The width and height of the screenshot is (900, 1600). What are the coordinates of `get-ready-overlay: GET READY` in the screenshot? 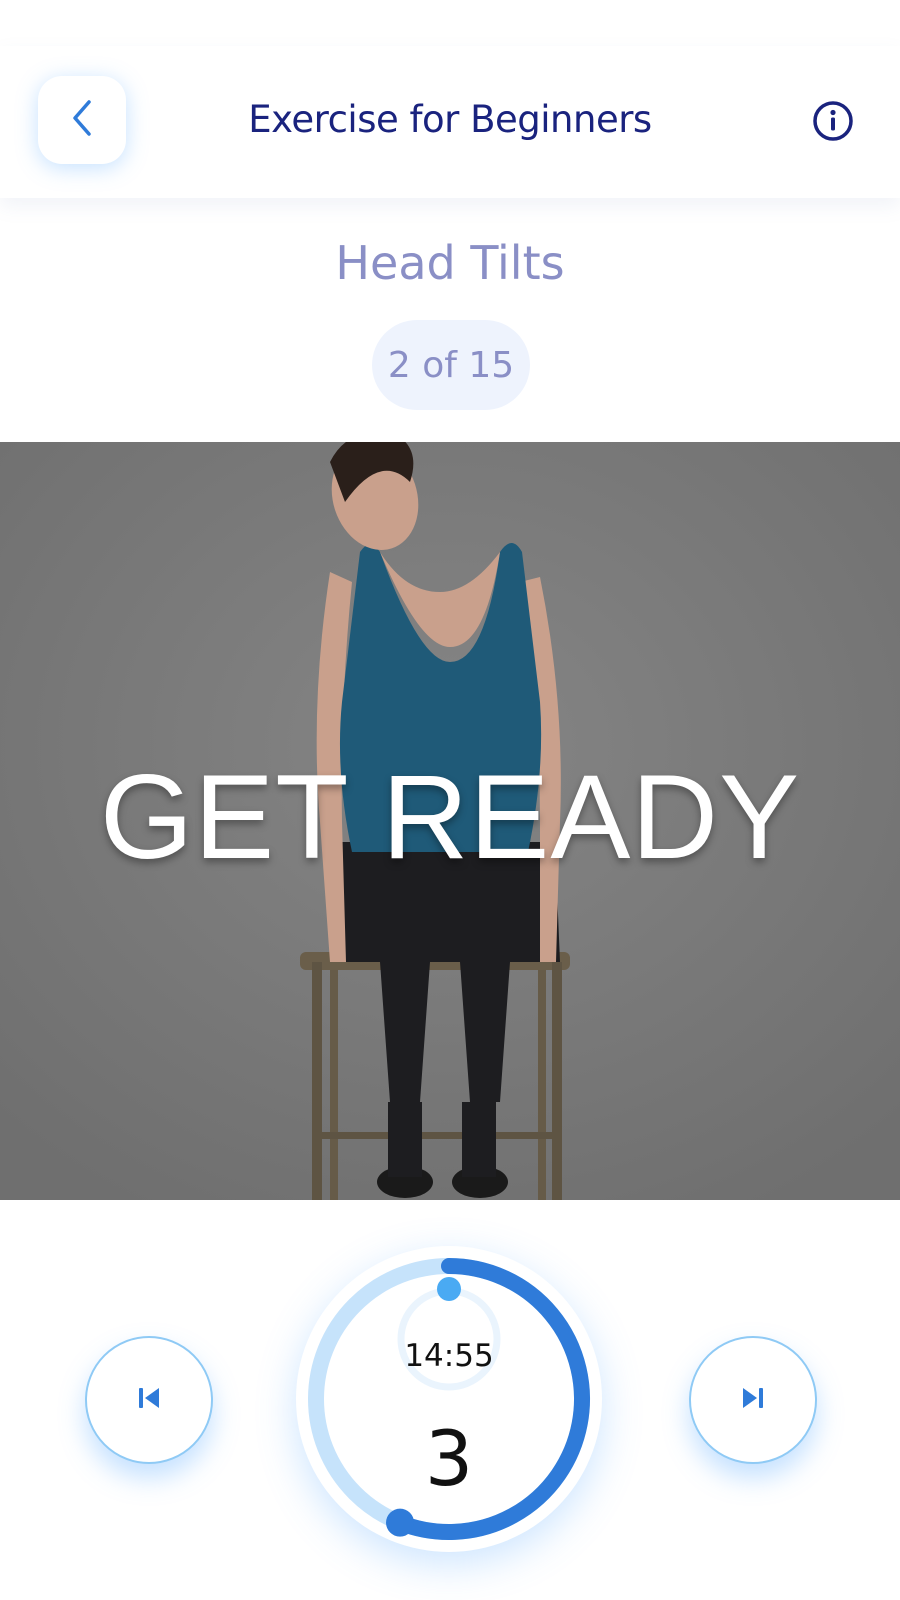 It's located at (450, 817).